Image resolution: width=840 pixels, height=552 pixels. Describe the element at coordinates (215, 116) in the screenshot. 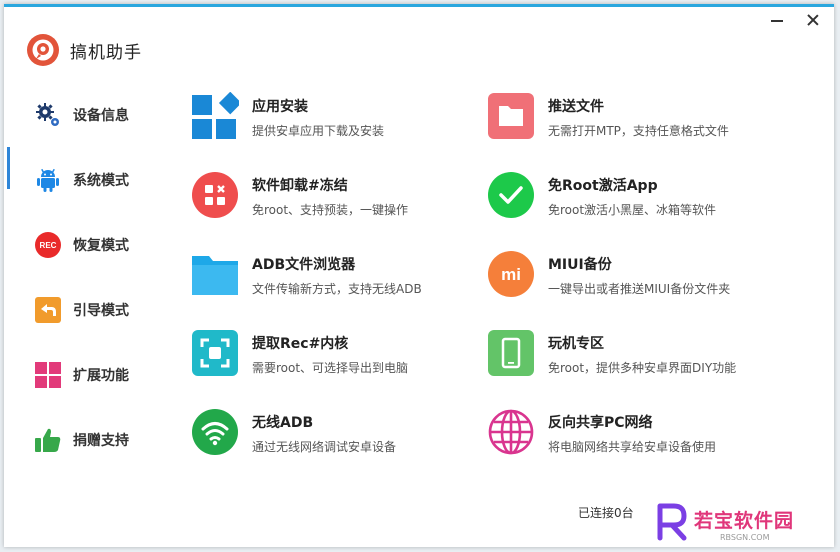

I see `app-install-icon` at that location.